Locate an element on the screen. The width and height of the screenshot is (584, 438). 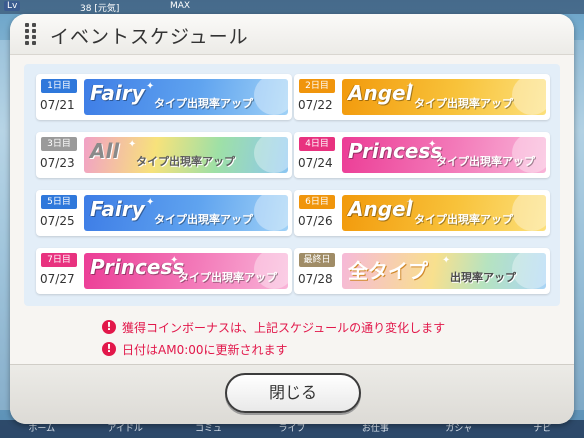
note-text: 日付はAM0:00に更新されます is located at coordinates (205, 350).